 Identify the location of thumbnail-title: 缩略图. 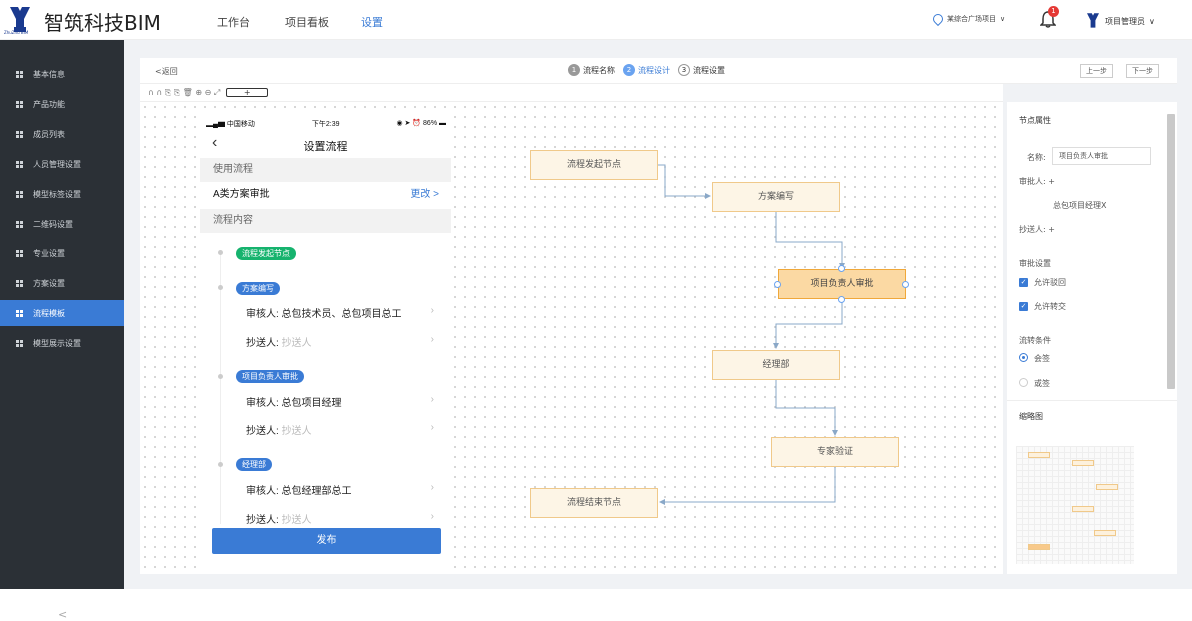
(1031, 416).